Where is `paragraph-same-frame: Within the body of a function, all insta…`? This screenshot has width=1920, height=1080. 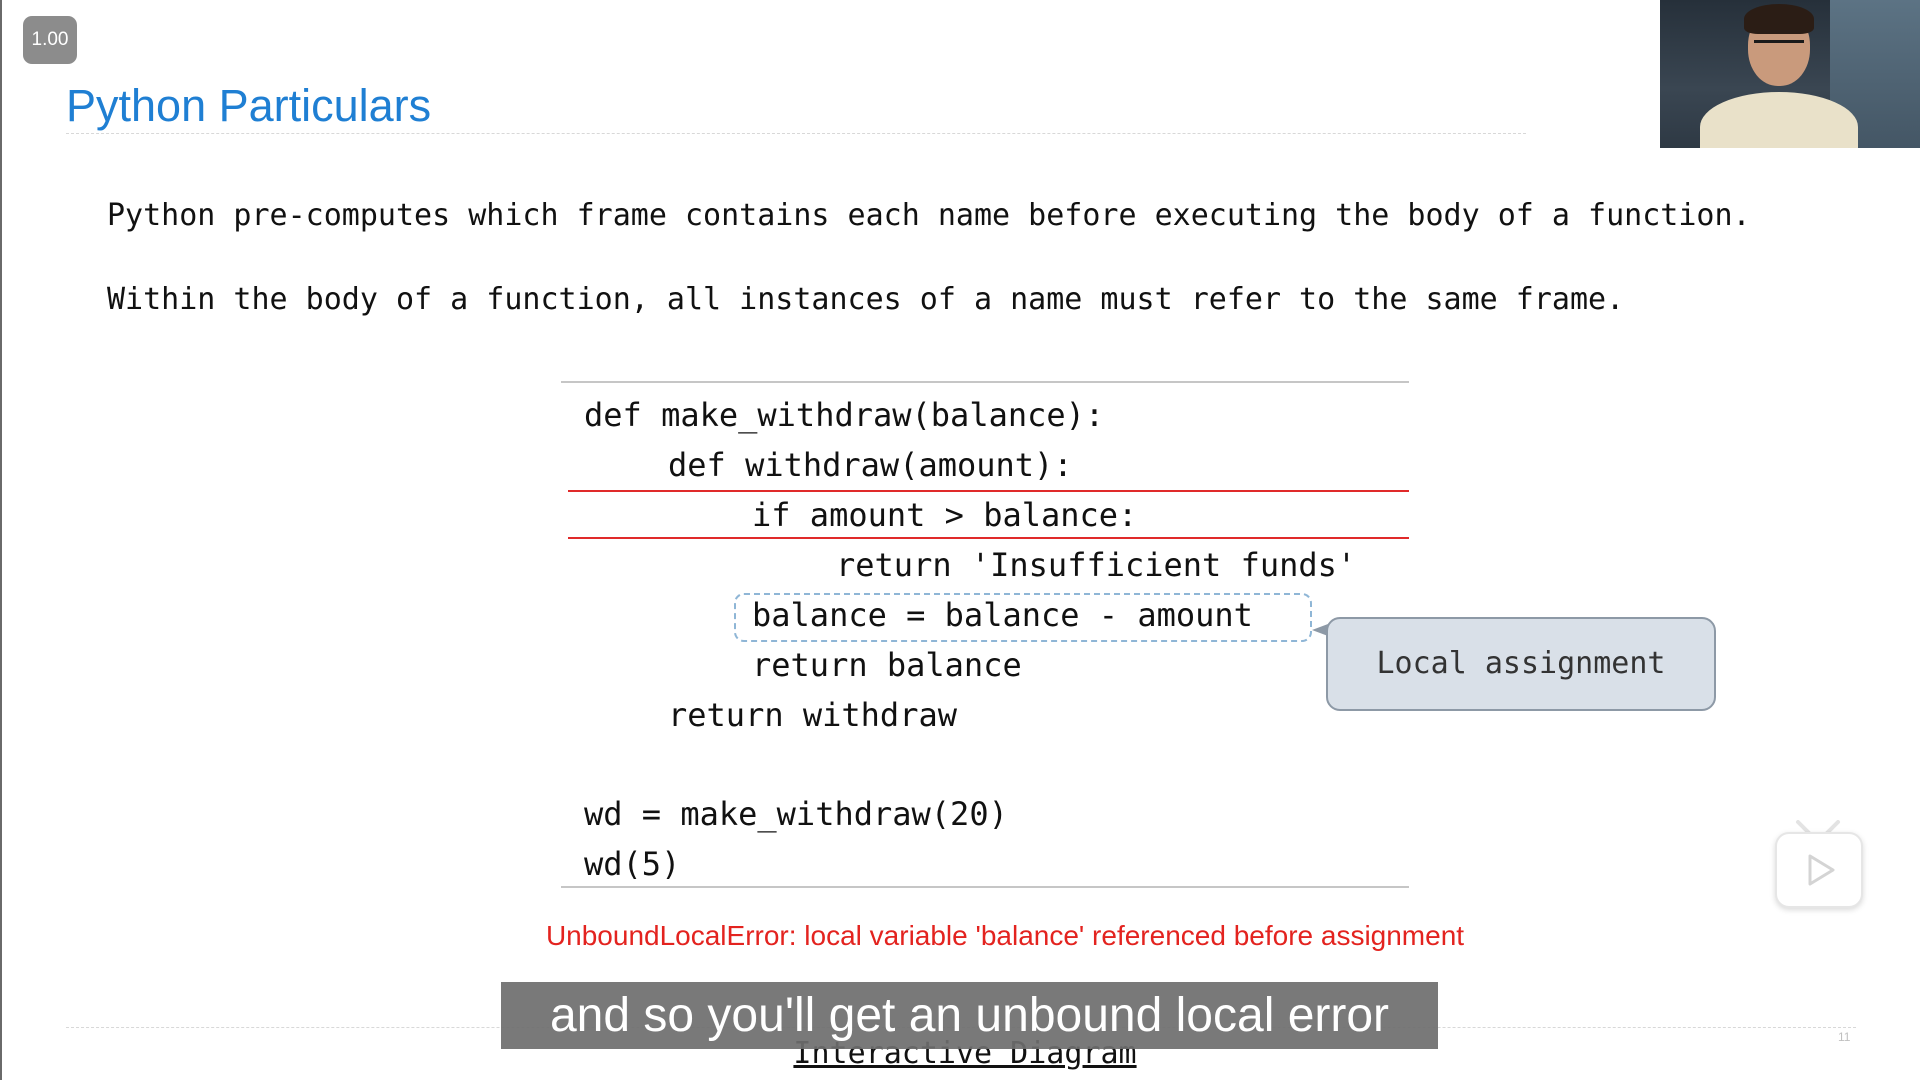
paragraph-same-frame: Within the body of a function, all insta… is located at coordinates (866, 299).